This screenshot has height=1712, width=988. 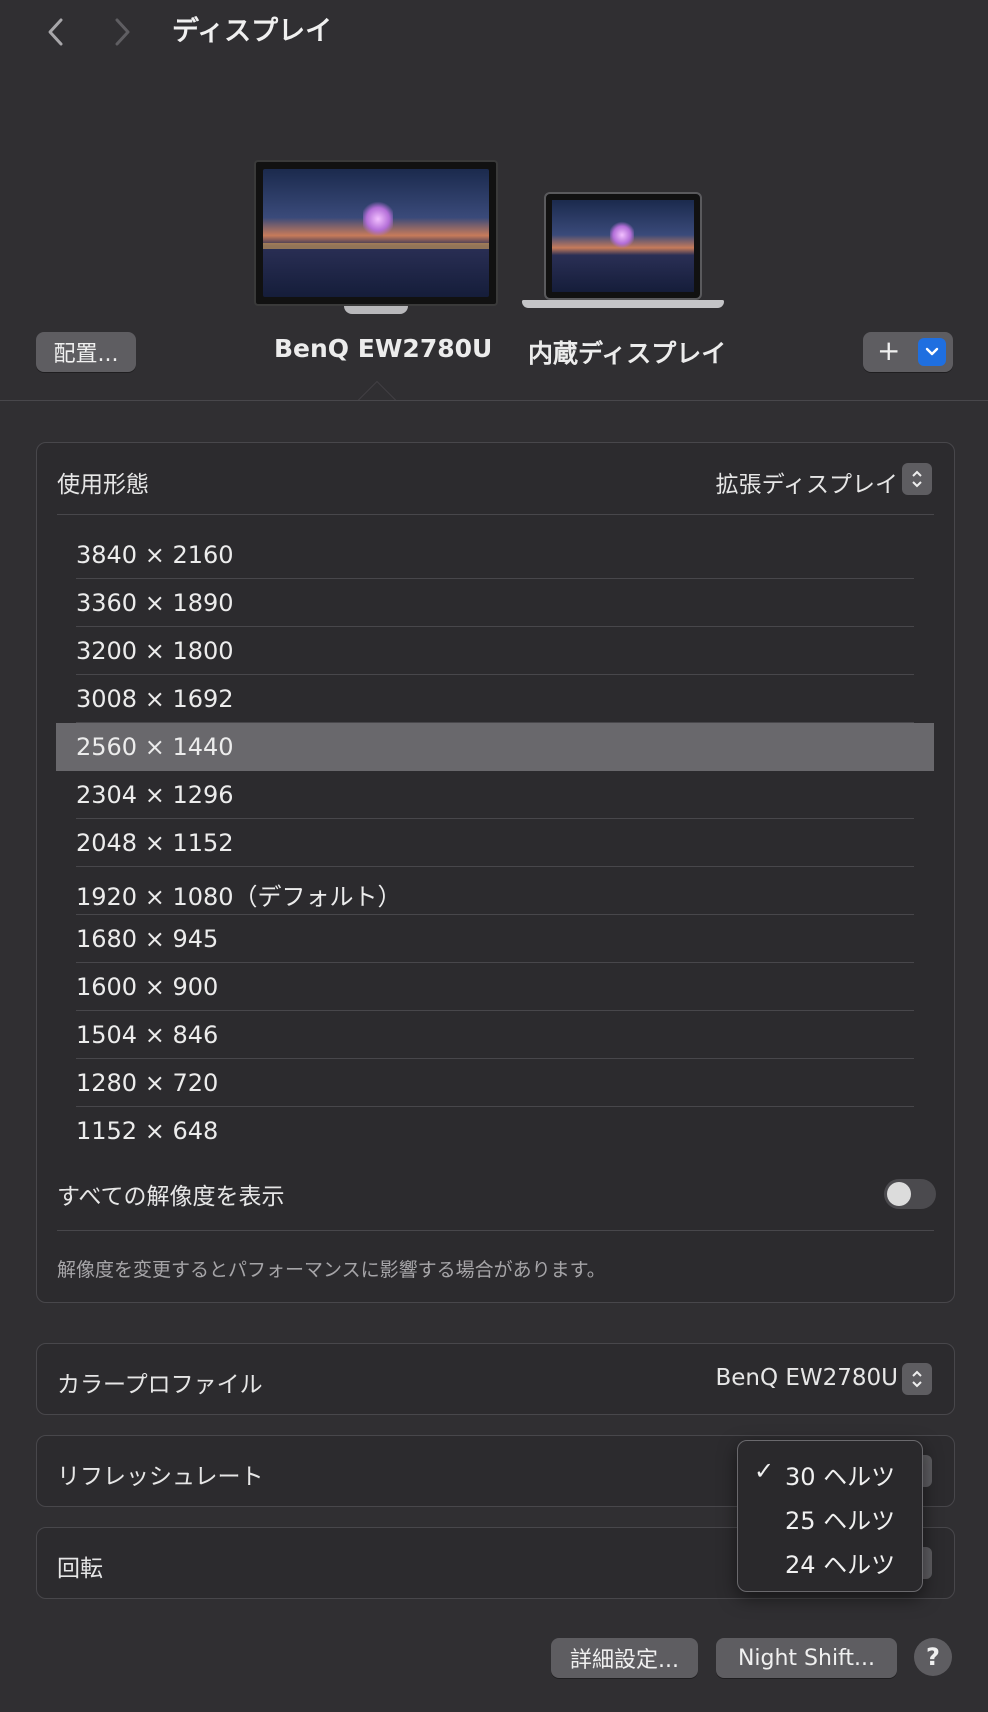 What do you see at coordinates (807, 482) in the screenshot?
I see `usage-value: 拡張ディスプレイ` at bounding box center [807, 482].